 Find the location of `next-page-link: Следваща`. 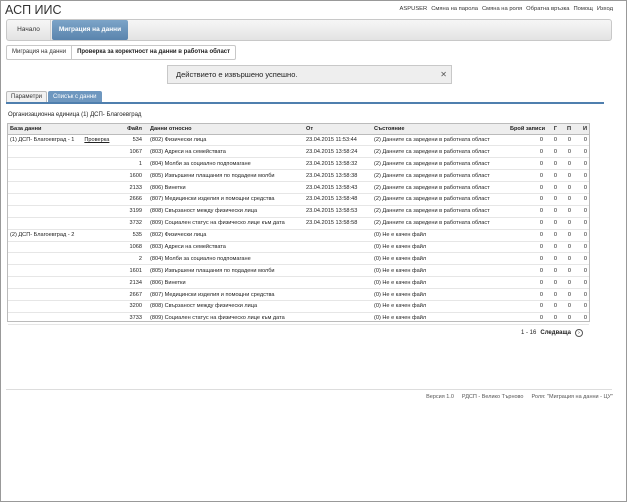

next-page-link: Следваща is located at coordinates (555, 333).